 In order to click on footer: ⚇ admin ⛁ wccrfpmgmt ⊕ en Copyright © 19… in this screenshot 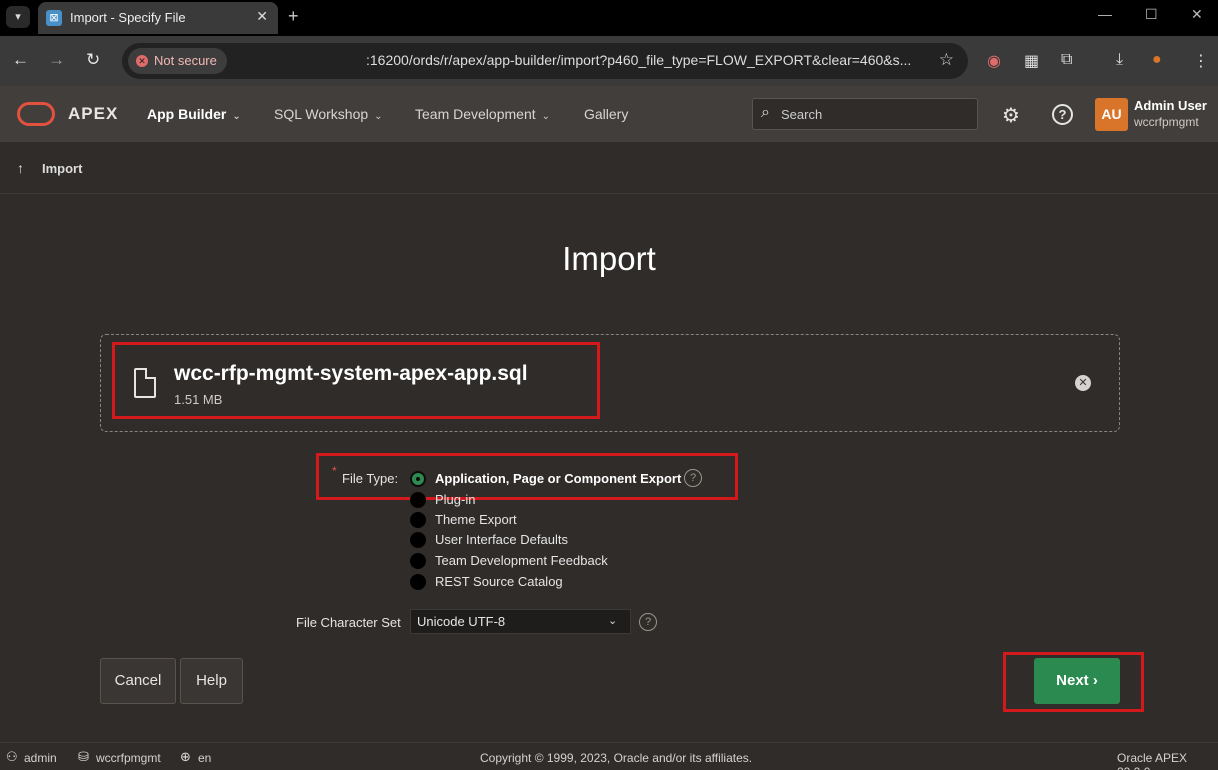, I will do `click(609, 756)`.